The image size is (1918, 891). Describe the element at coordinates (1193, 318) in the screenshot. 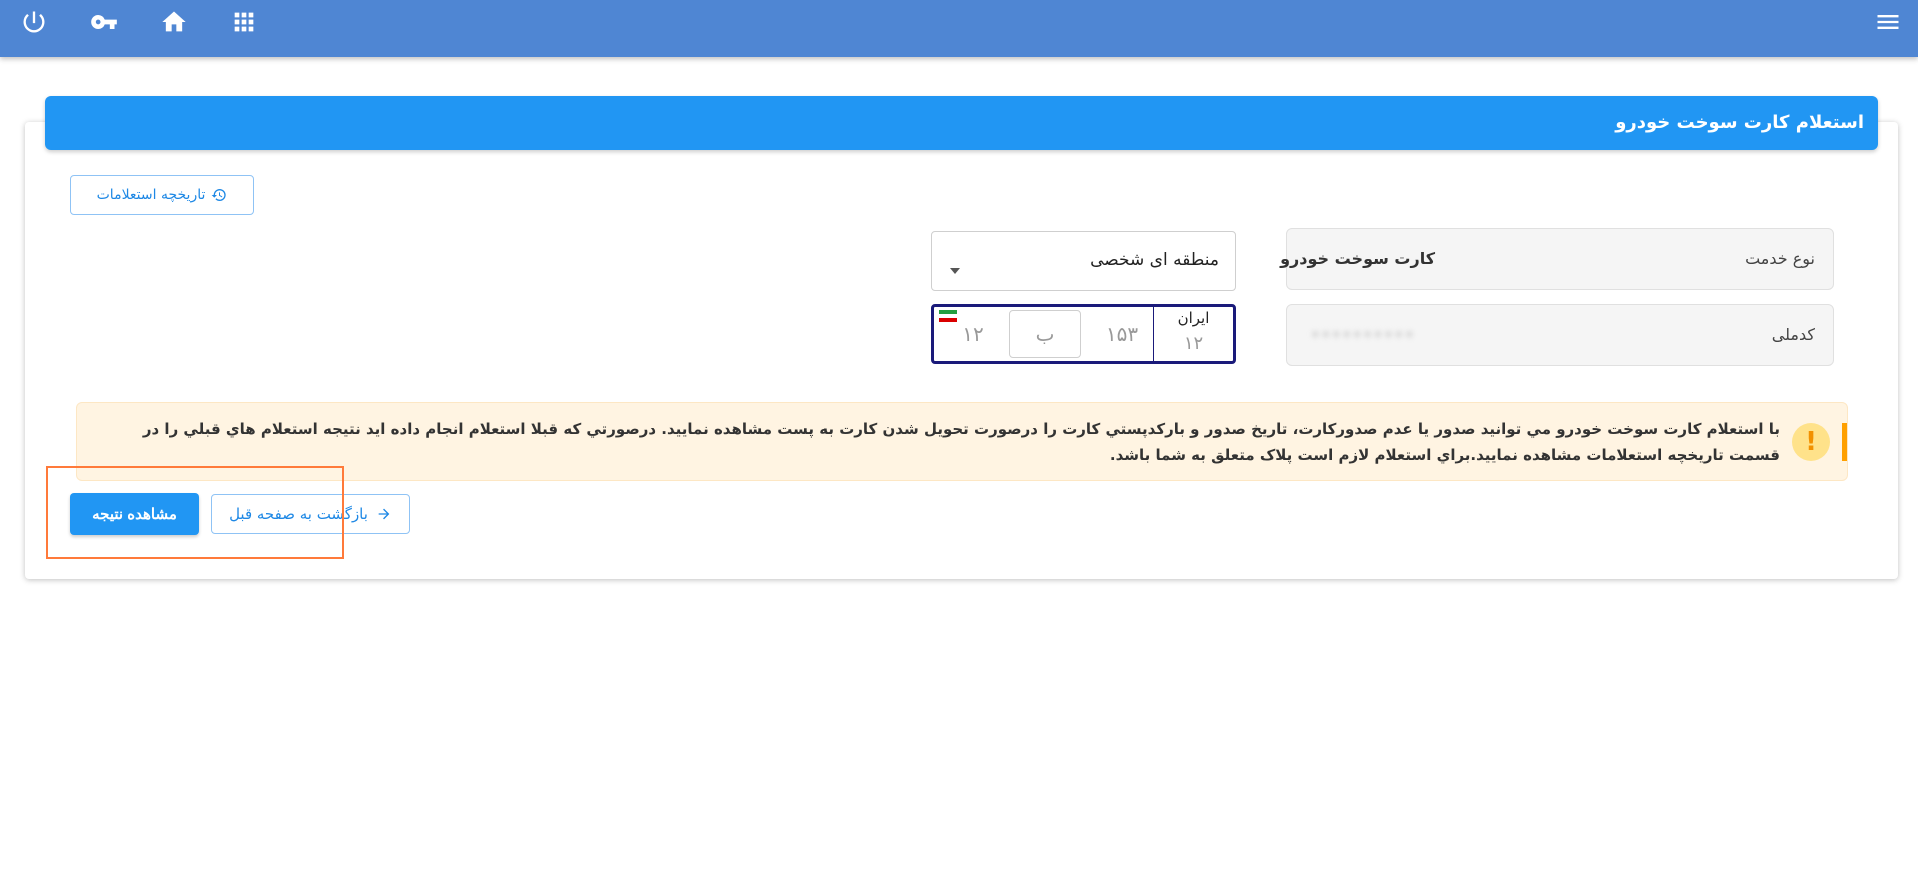

I see `plate-iran-label: ایران` at that location.